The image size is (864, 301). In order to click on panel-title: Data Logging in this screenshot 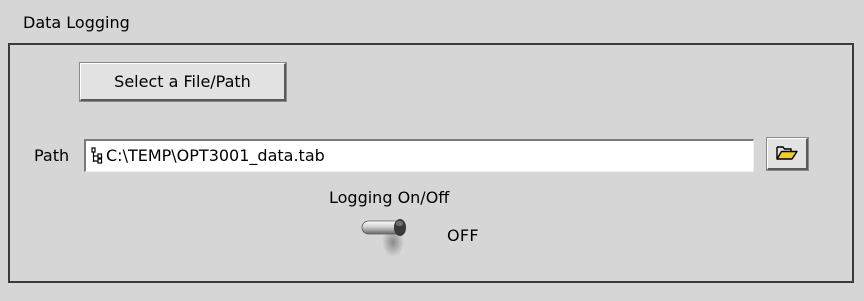, I will do `click(76, 22)`.